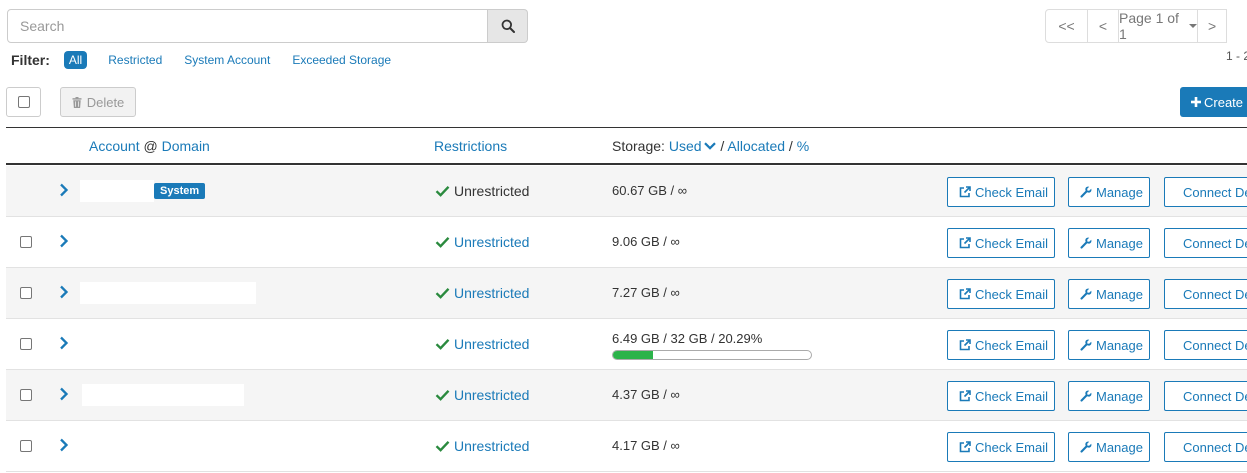 The width and height of the screenshot is (1247, 473). Describe the element at coordinates (114, 146) in the screenshot. I see `sort-account-link: Account` at that location.